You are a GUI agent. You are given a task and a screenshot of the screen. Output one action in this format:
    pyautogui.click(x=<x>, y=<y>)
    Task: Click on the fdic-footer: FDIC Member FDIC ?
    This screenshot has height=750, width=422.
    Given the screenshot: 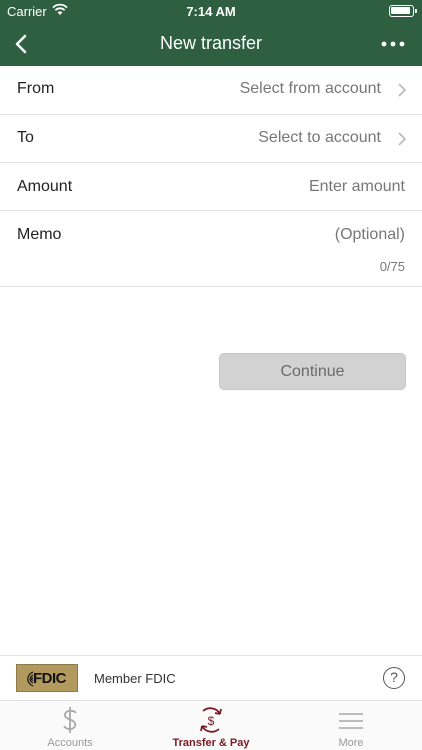 What is the action you would take?
    pyautogui.click(x=211, y=677)
    